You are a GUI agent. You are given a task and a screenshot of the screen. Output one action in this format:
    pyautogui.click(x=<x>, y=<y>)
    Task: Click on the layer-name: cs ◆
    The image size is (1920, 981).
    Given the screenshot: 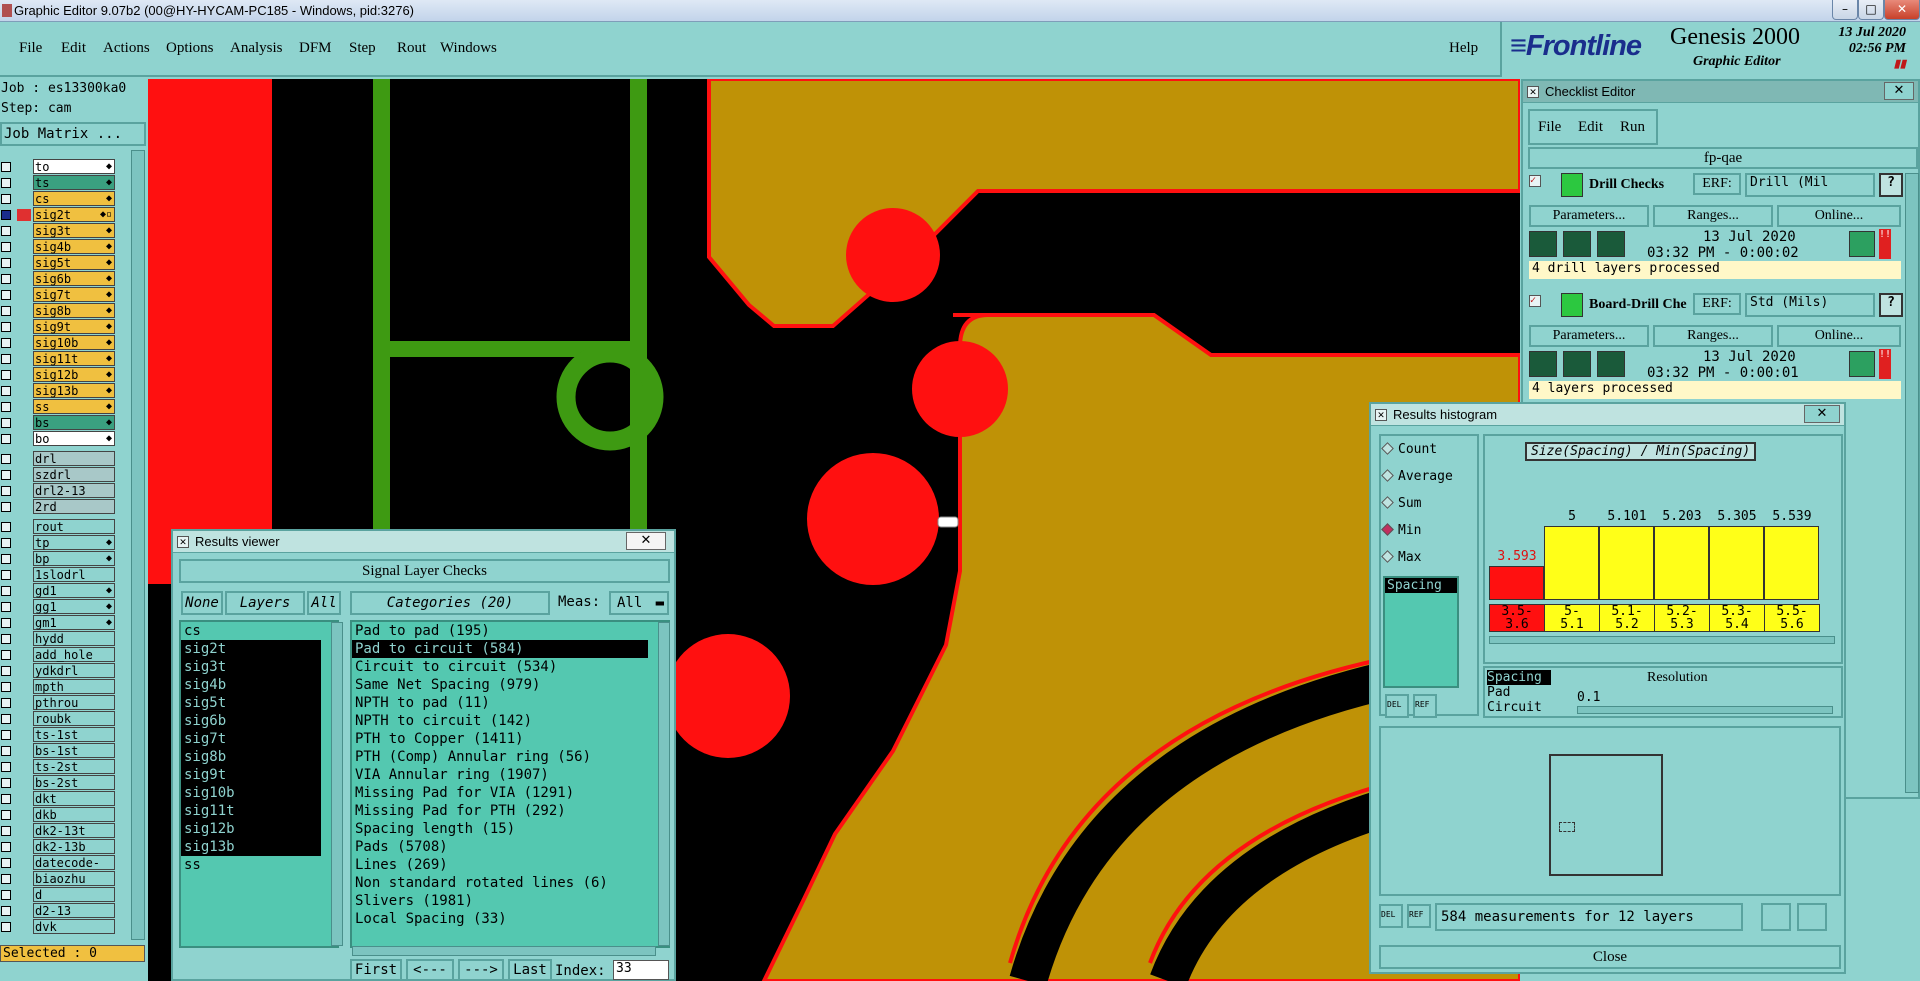 What is the action you would take?
    pyautogui.click(x=74, y=198)
    